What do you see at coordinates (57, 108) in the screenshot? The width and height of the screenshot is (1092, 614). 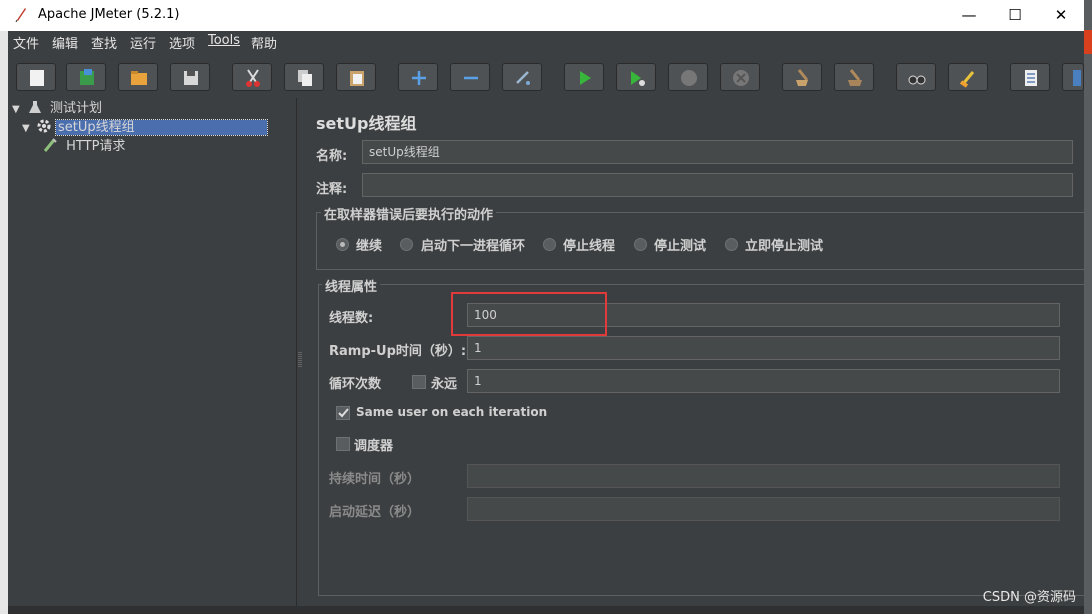 I see `tree-node-test-plan: ▼ 测试计划` at bounding box center [57, 108].